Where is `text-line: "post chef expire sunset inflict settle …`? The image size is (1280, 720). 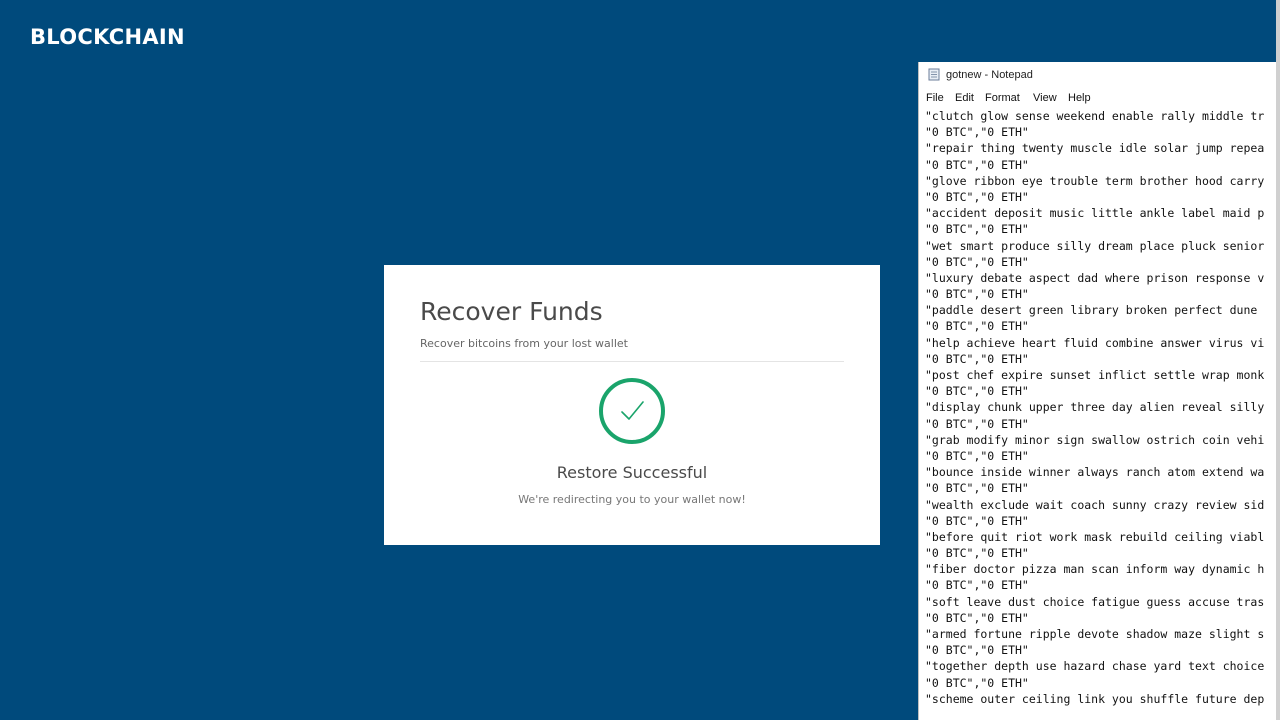
text-line: "post chef expire sunset inflict settle … is located at coordinates (1095, 375).